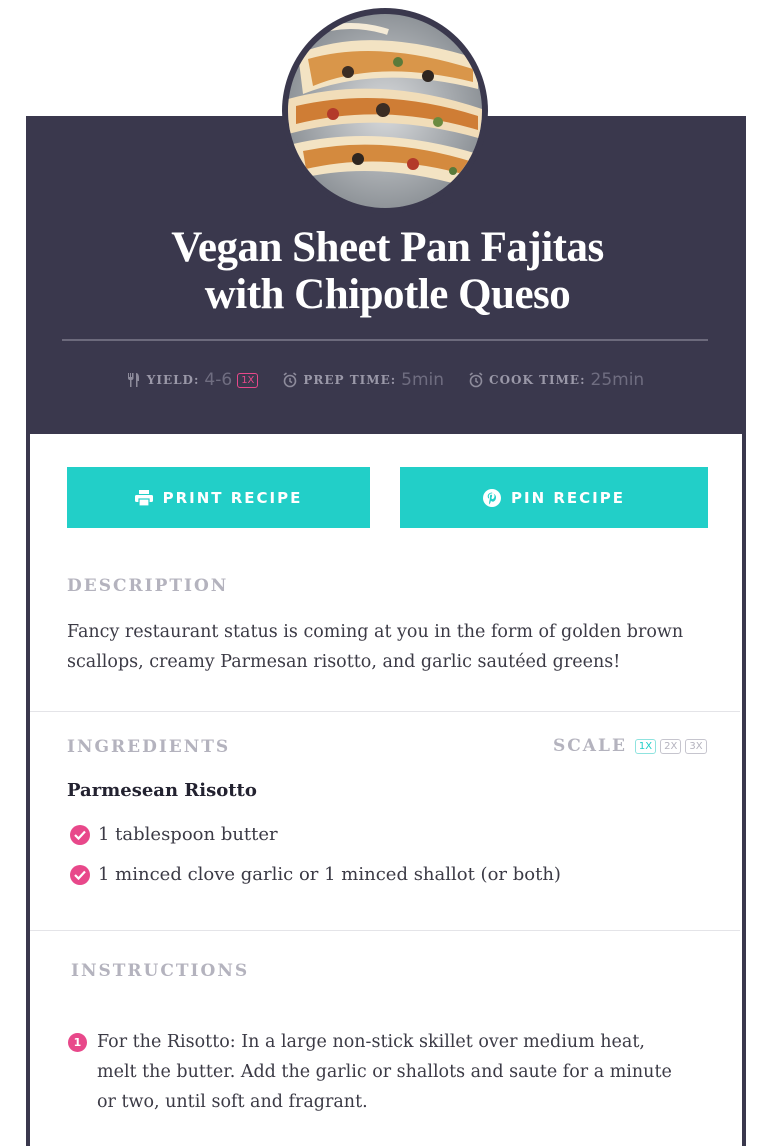 The height and width of the screenshot is (1146, 775). What do you see at coordinates (568, 497) in the screenshot?
I see `pin-recipe-label: PIN RECIPE` at bounding box center [568, 497].